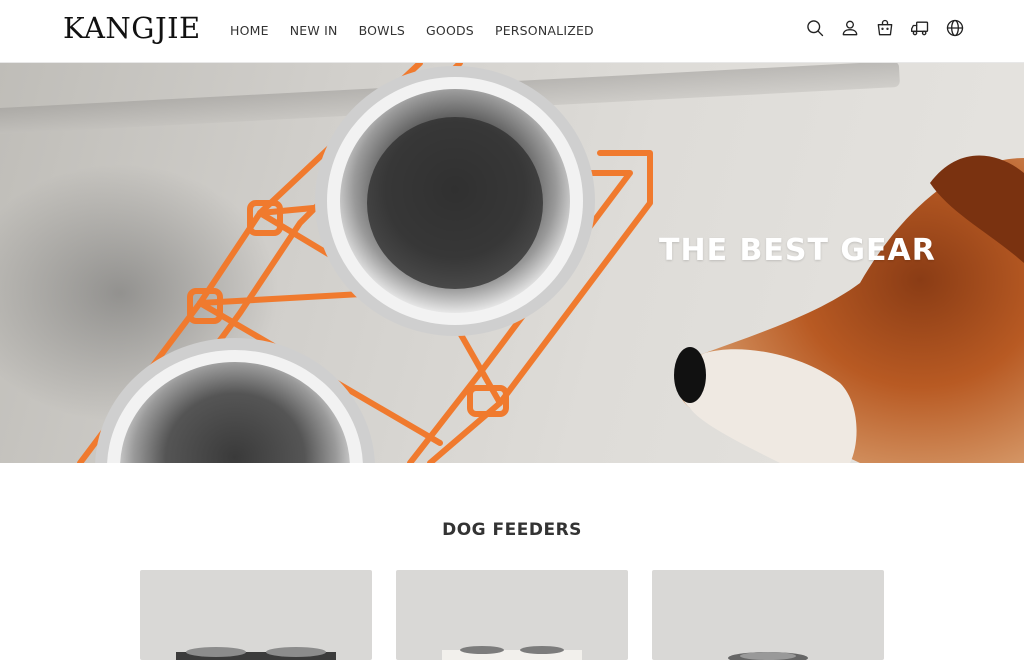  What do you see at coordinates (235, 400) in the screenshot?
I see `steel-bowl-bottom` at bounding box center [235, 400].